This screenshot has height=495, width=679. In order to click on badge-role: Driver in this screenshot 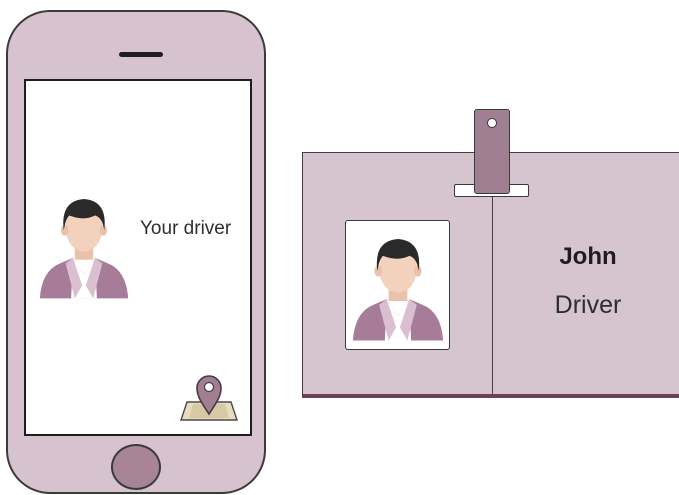, I will do `click(588, 305)`.